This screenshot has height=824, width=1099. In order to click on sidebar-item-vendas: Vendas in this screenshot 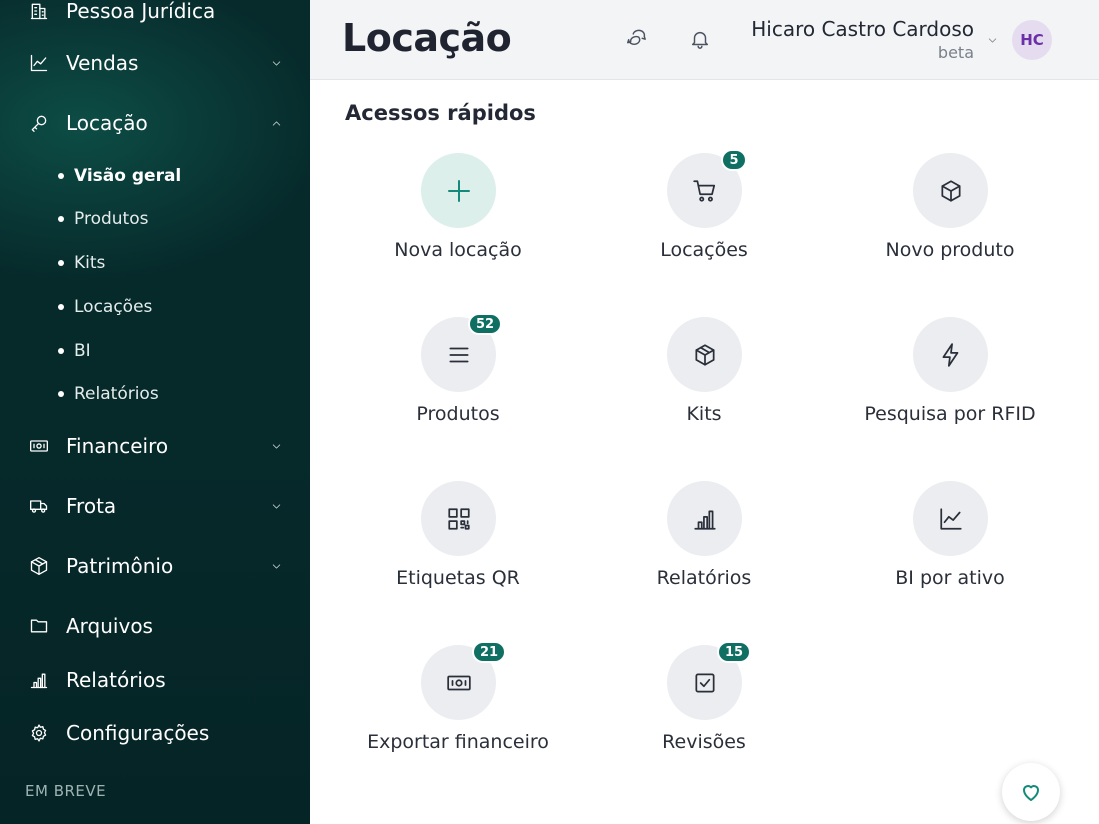, I will do `click(155, 63)`.